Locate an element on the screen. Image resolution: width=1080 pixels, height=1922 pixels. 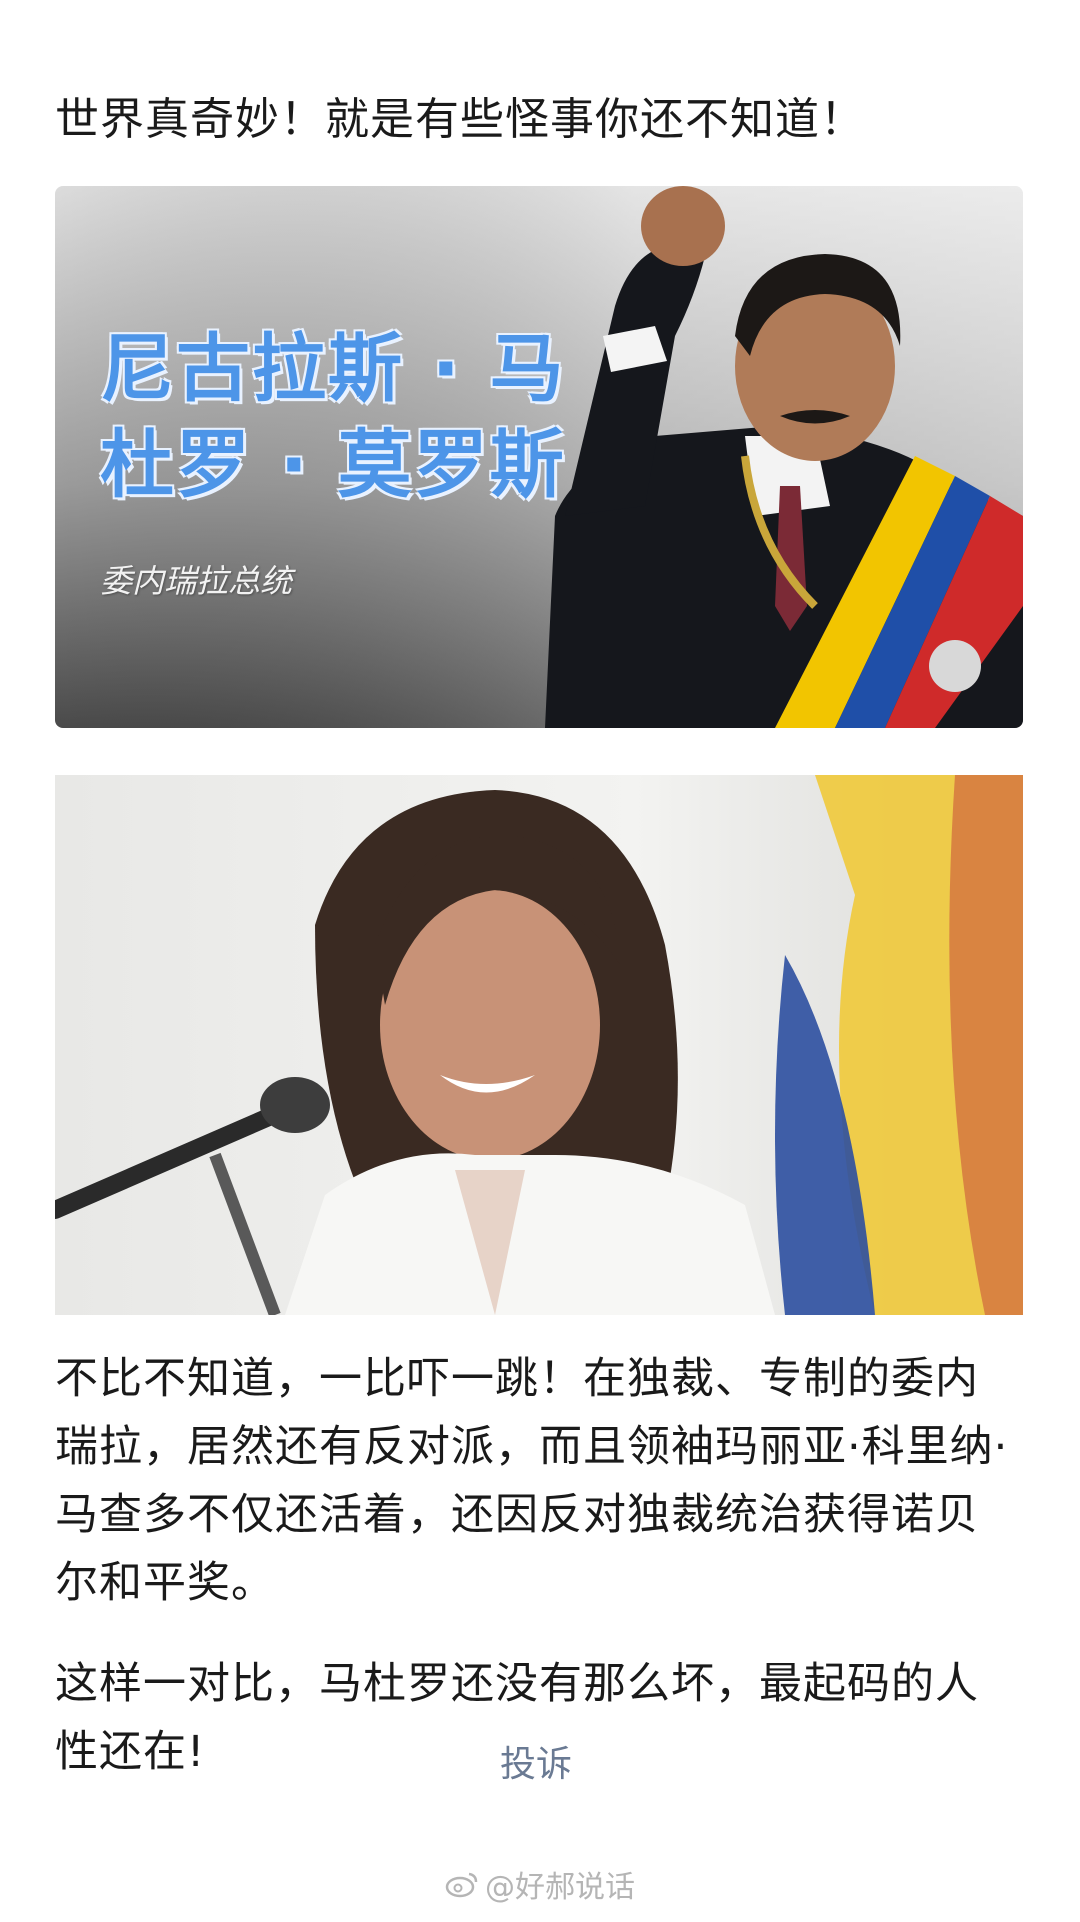
weibo-icon is located at coordinates (462, 1884).